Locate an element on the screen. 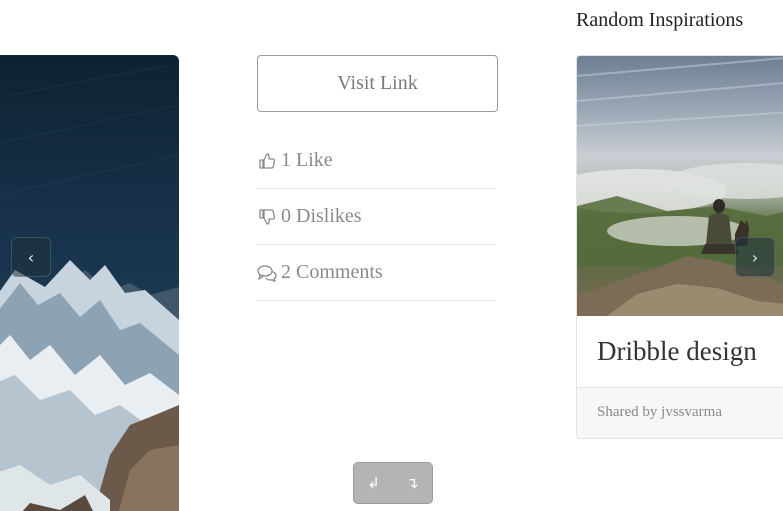 The width and height of the screenshot is (783, 511). thumbs-up-icon is located at coordinates (267, 161).